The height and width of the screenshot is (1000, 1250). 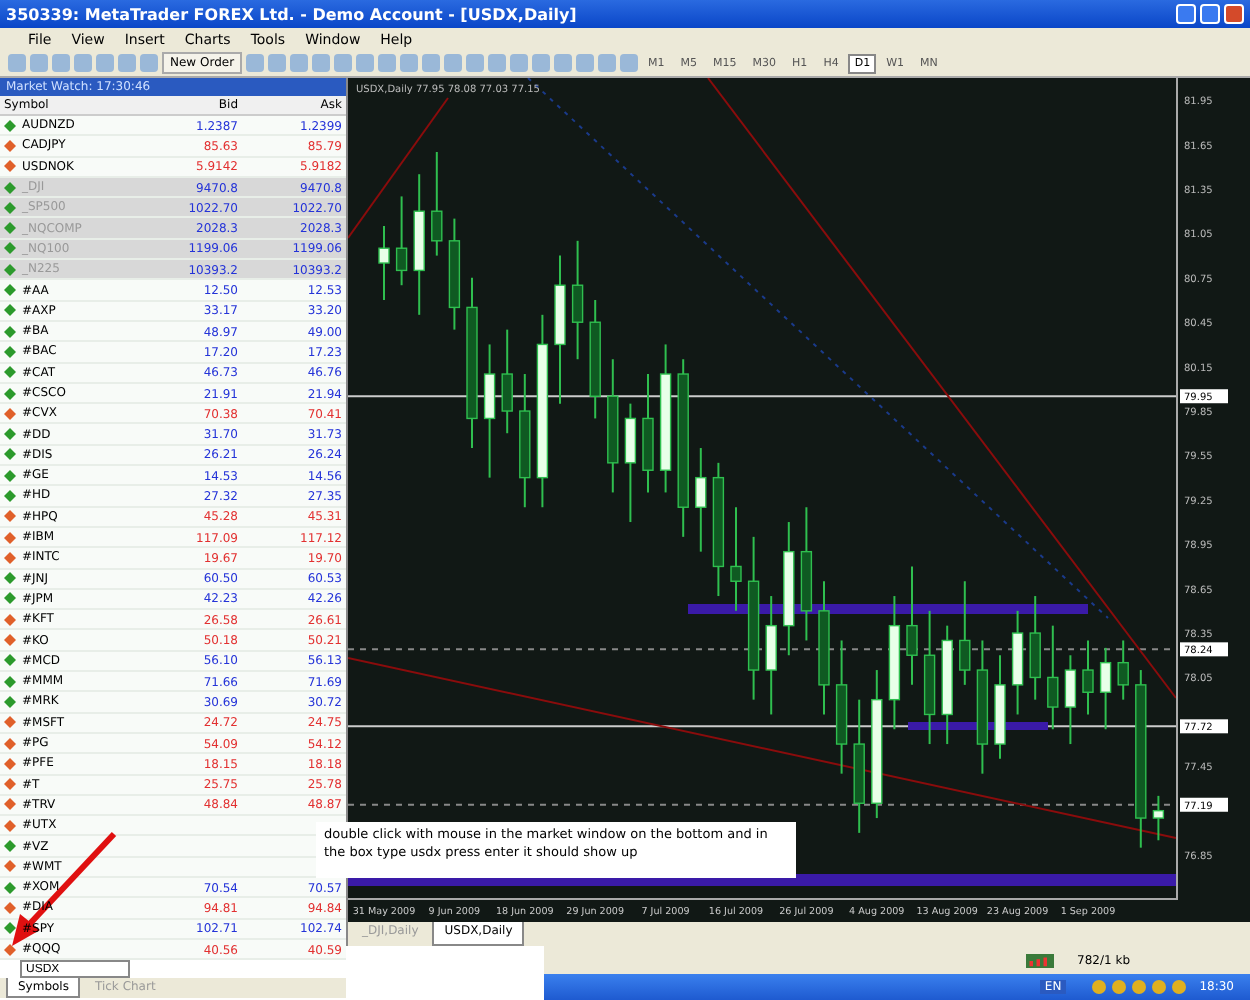 I want to click on close-button, so click(x=1234, y=14).